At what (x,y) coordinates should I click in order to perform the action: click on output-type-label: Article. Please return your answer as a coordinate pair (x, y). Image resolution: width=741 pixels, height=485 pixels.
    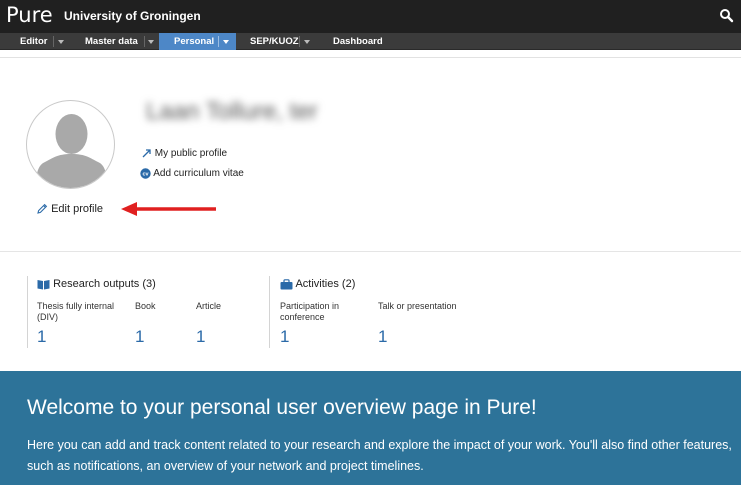
    Looking at the image, I should click on (209, 306).